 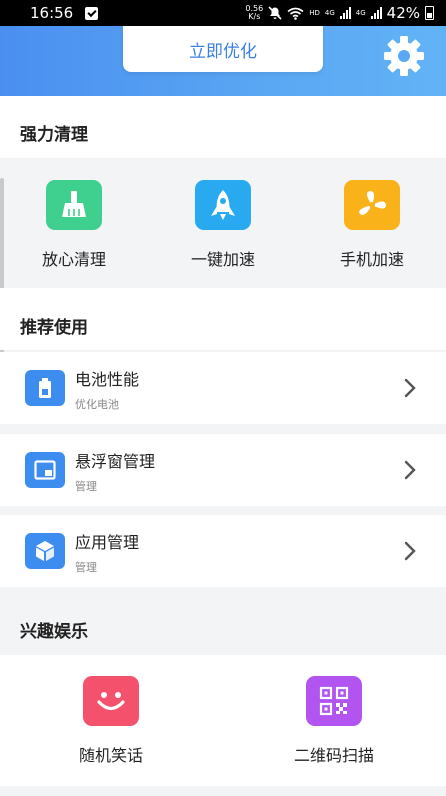 I want to click on message-notification-icon, so click(x=92, y=13).